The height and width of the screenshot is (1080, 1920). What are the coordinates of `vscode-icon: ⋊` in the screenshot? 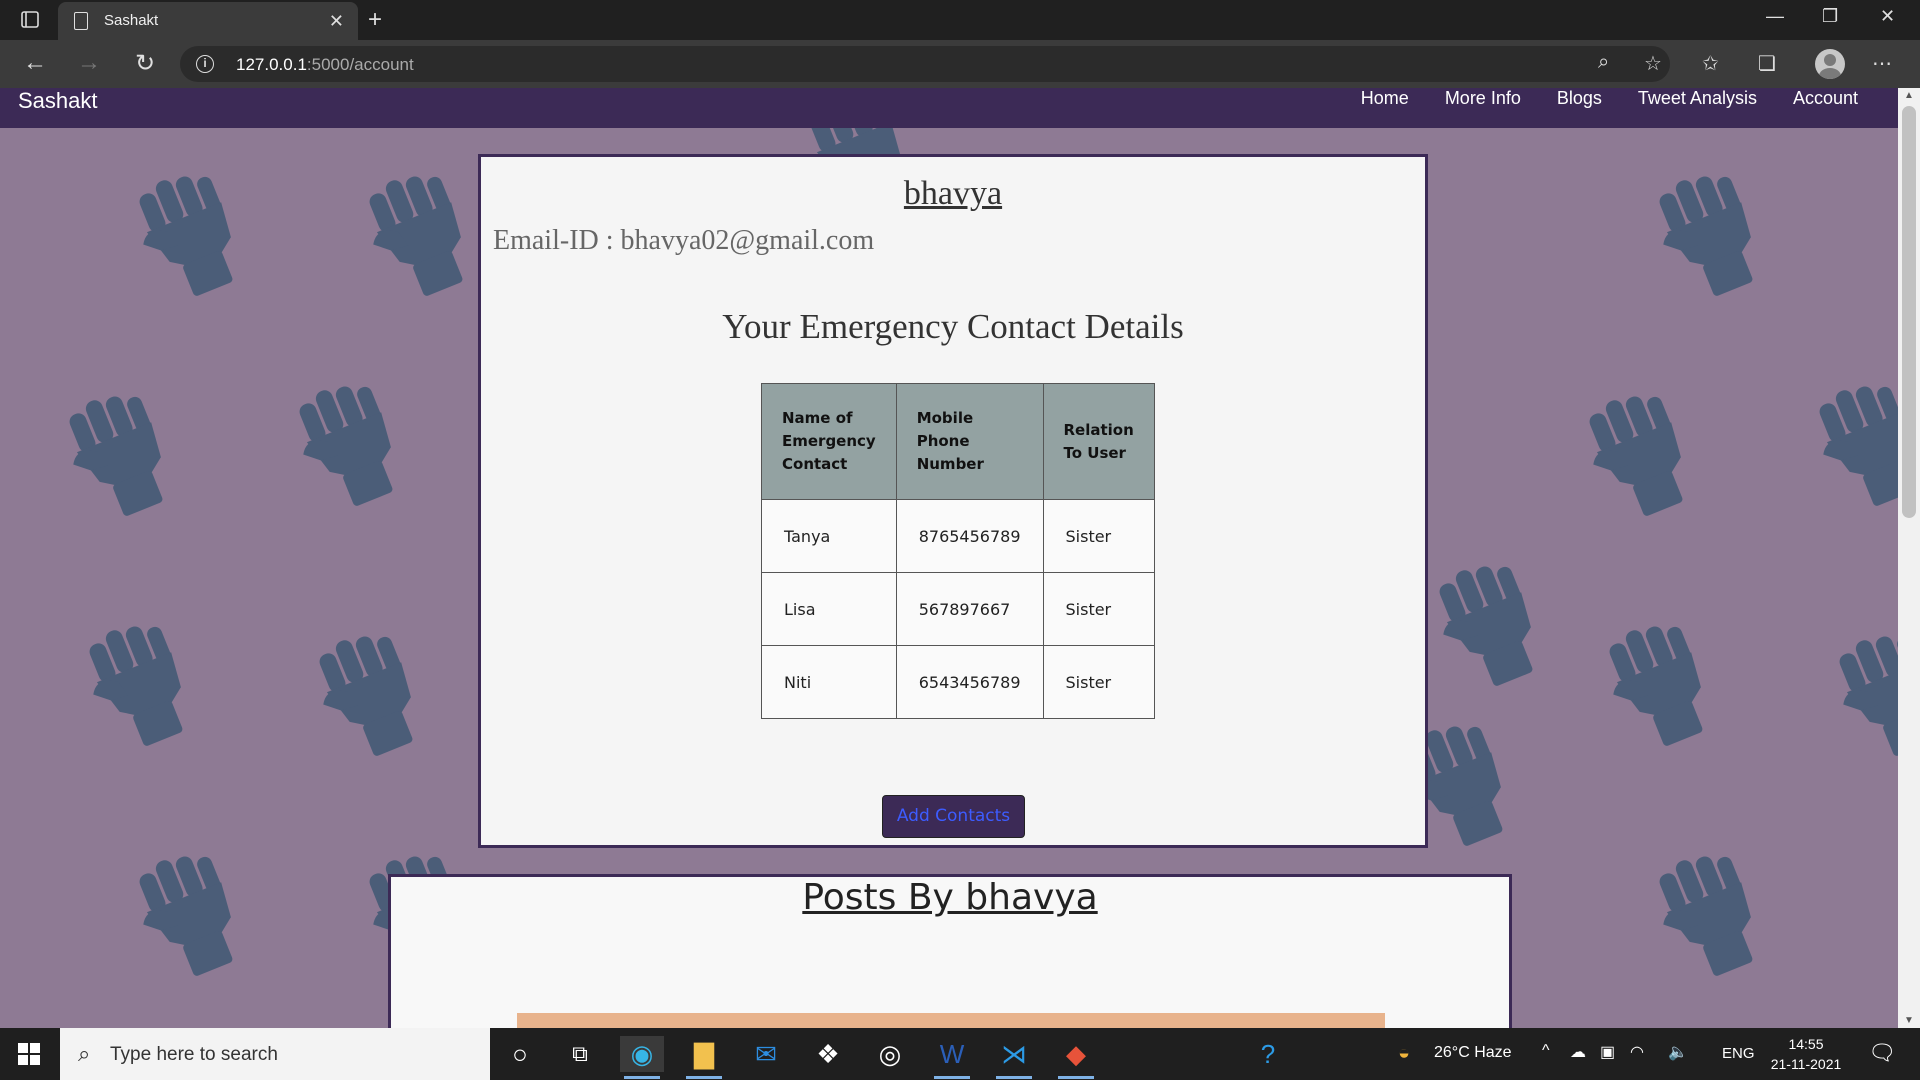 It's located at (1014, 1057).